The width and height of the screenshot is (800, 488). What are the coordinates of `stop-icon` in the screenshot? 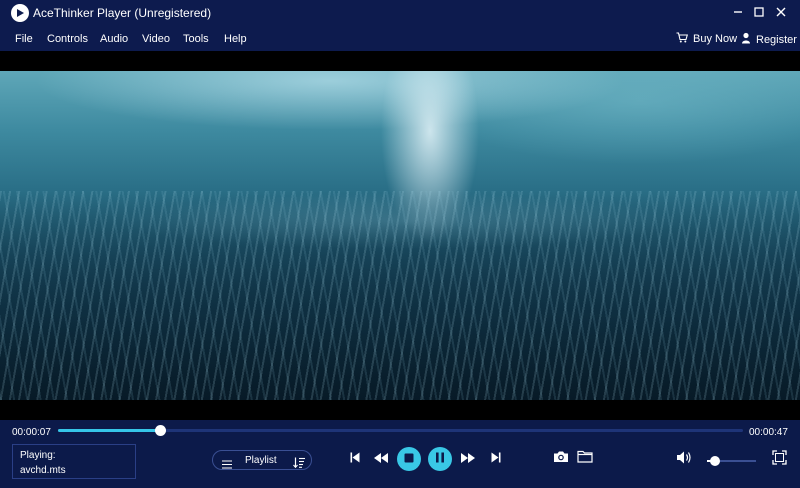 It's located at (409, 459).